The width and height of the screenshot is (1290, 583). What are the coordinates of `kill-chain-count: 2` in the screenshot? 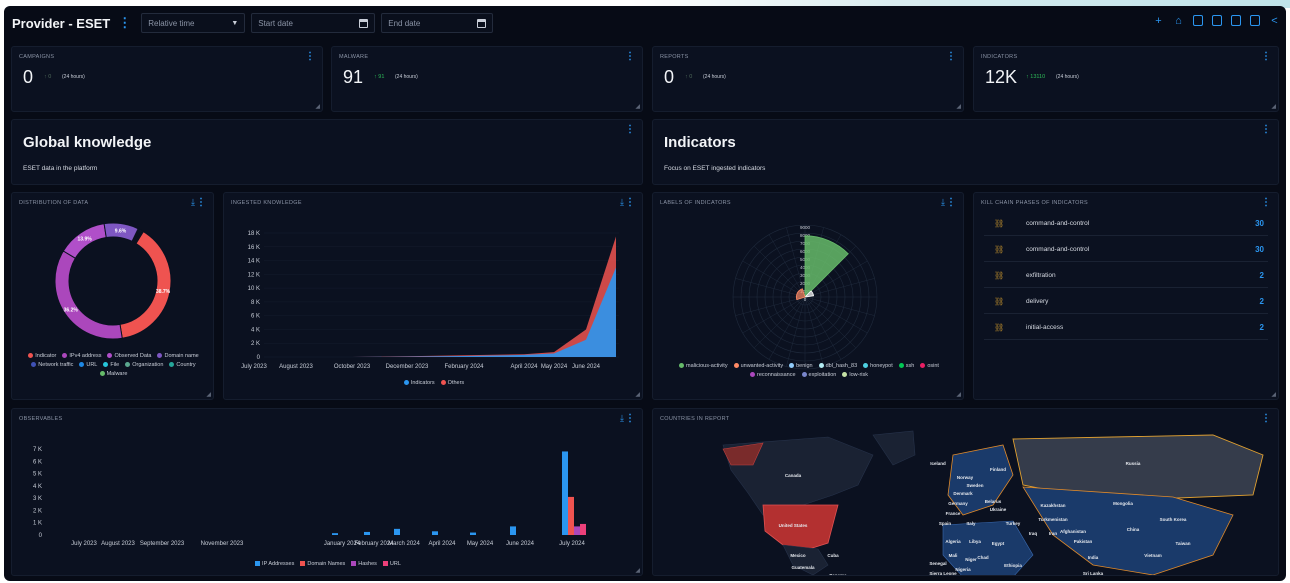 It's located at (1261, 327).